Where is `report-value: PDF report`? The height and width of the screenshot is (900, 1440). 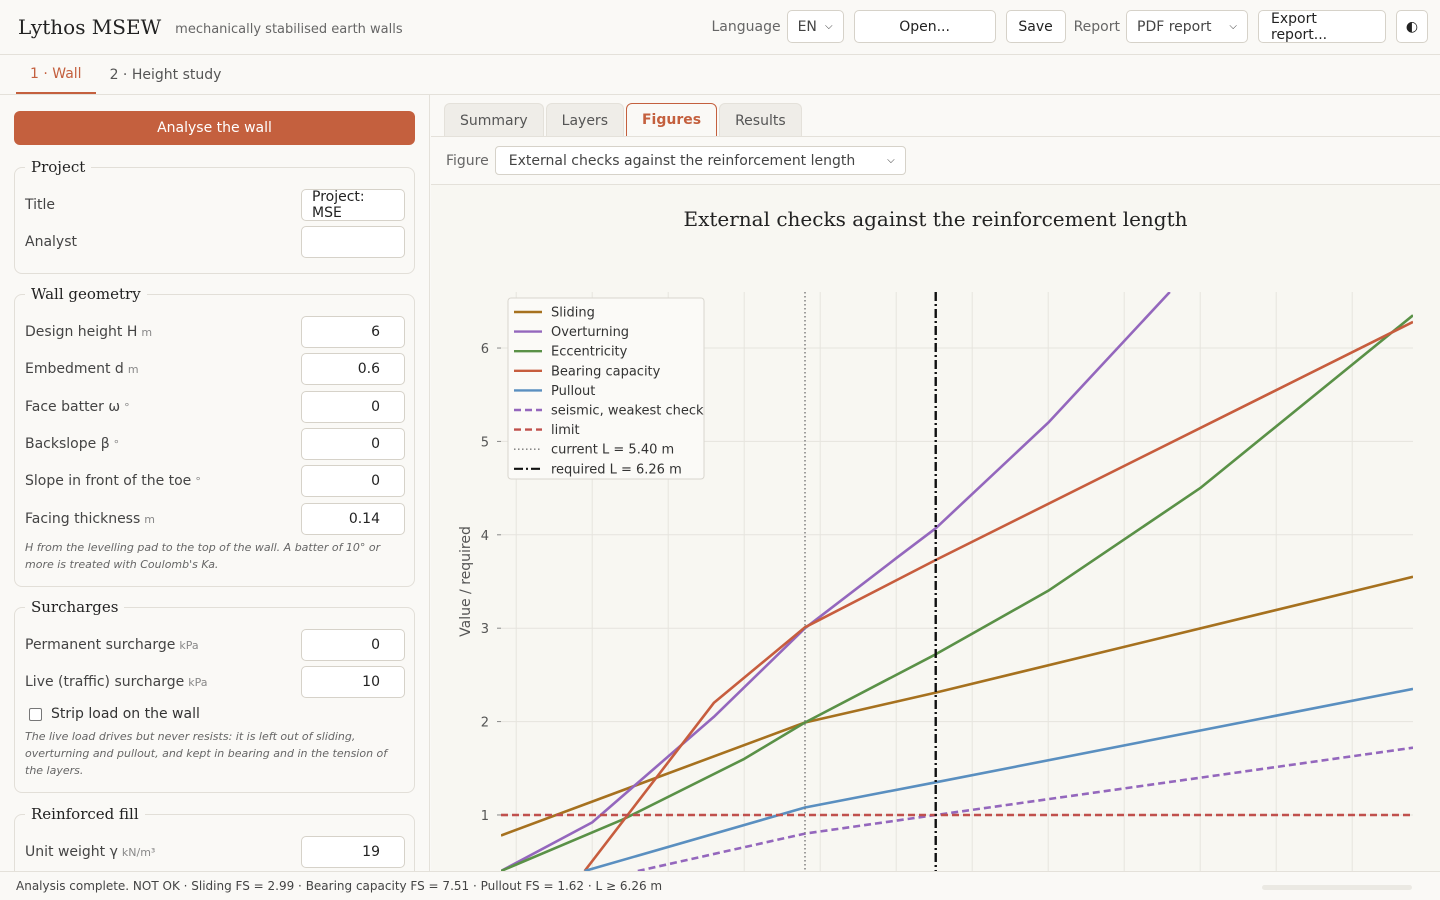
report-value: PDF report is located at coordinates (1174, 26).